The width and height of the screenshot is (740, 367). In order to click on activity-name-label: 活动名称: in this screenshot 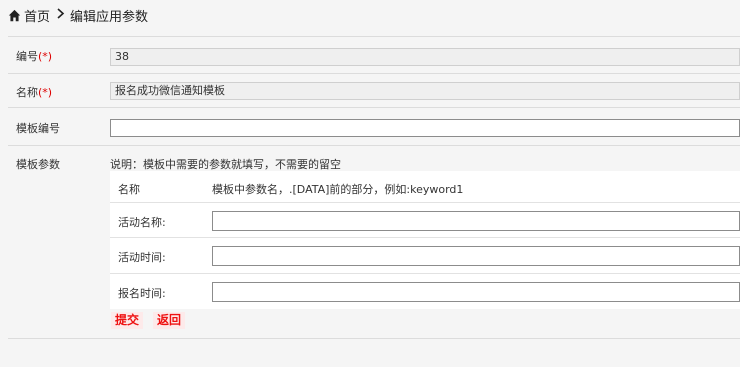, I will do `click(142, 222)`.